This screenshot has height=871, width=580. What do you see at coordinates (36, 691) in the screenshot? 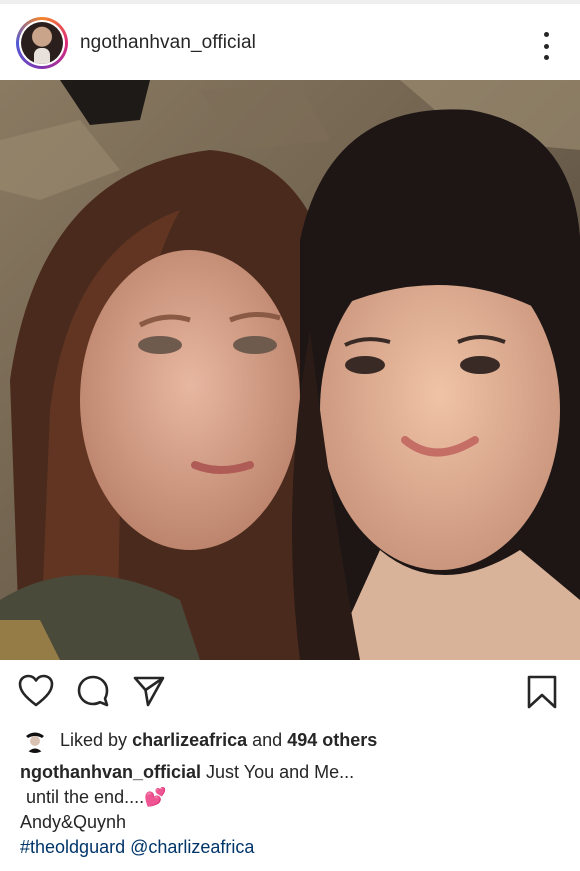
I see `heart-outline-icon` at bounding box center [36, 691].